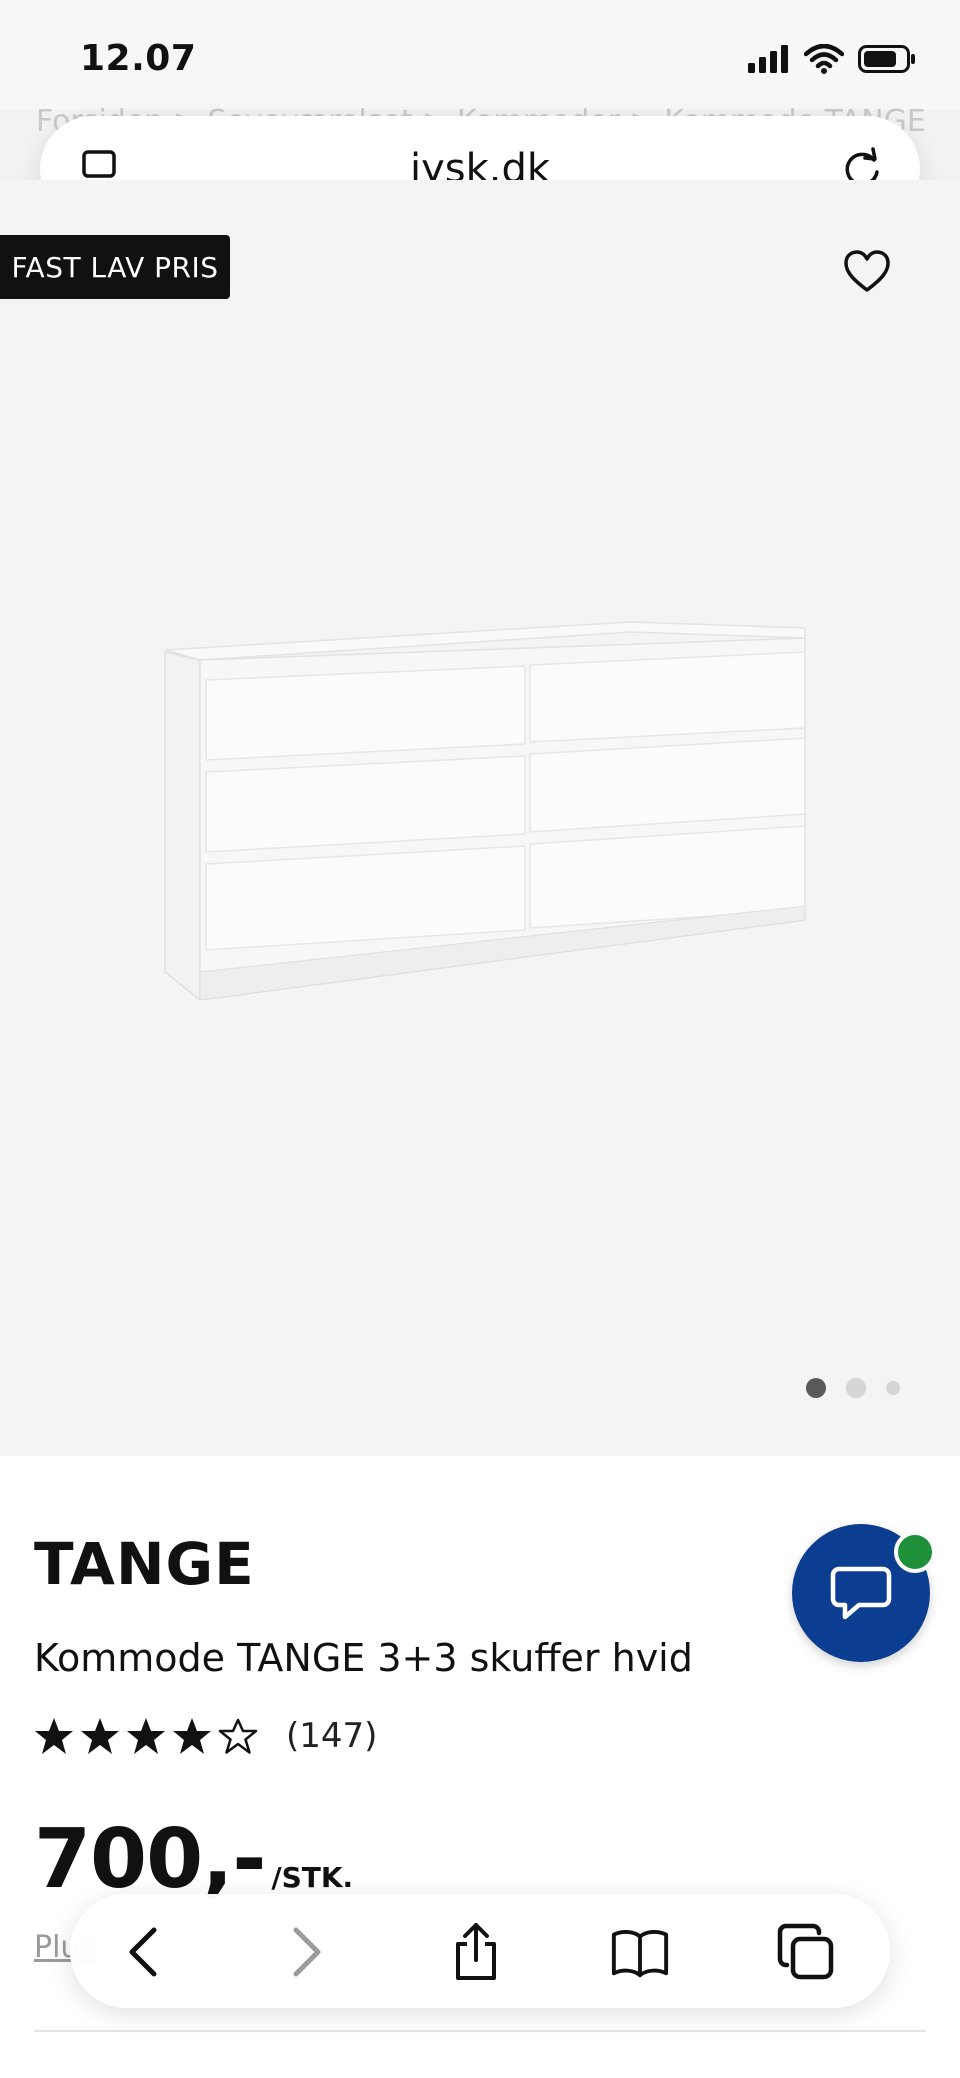 The width and height of the screenshot is (960, 2078). I want to click on back-icon, so click(144, 1952).